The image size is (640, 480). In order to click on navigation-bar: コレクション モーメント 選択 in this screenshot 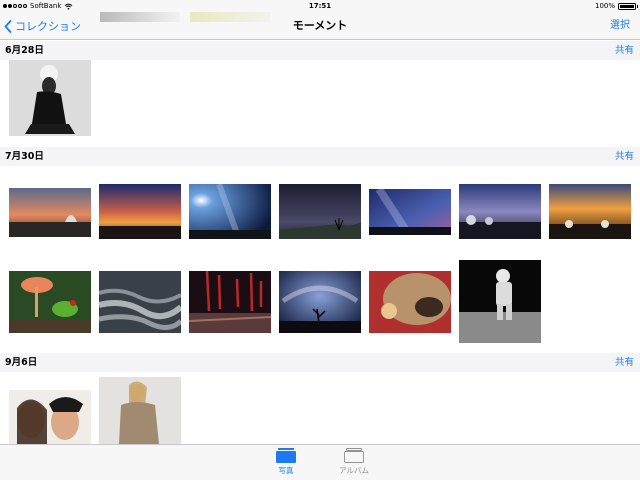, I will do `click(320, 26)`.